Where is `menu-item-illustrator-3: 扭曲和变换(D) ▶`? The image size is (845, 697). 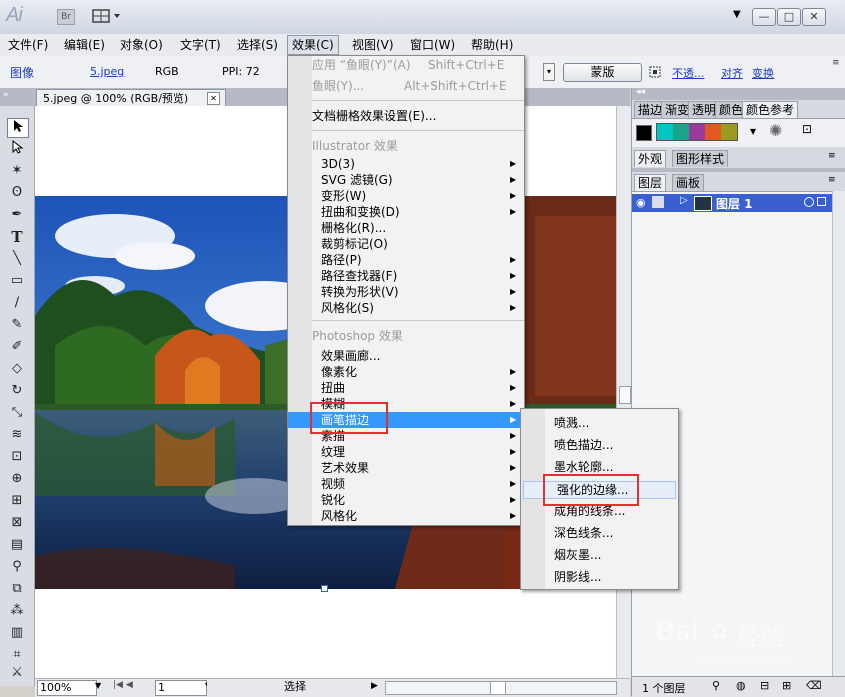 menu-item-illustrator-3: 扭曲和变换(D) ▶ is located at coordinates (406, 212).